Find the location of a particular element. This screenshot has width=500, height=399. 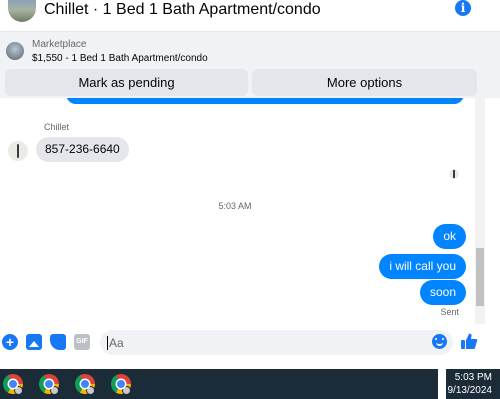

photo-icon is located at coordinates (34, 342).